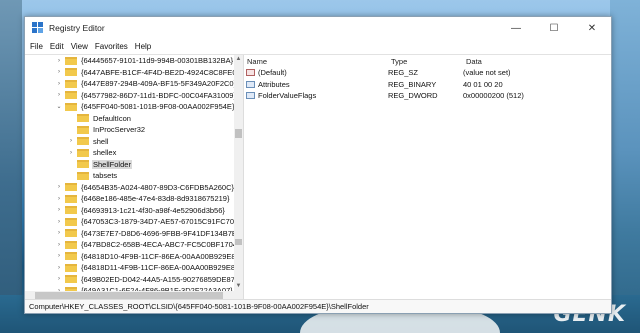 Image resolution: width=640 pixels, height=333 pixels. Describe the element at coordinates (134, 199) in the screenshot. I see `tree-item: › {6468e186-485e-47e4-83d8-8d9318675219}` at that location.